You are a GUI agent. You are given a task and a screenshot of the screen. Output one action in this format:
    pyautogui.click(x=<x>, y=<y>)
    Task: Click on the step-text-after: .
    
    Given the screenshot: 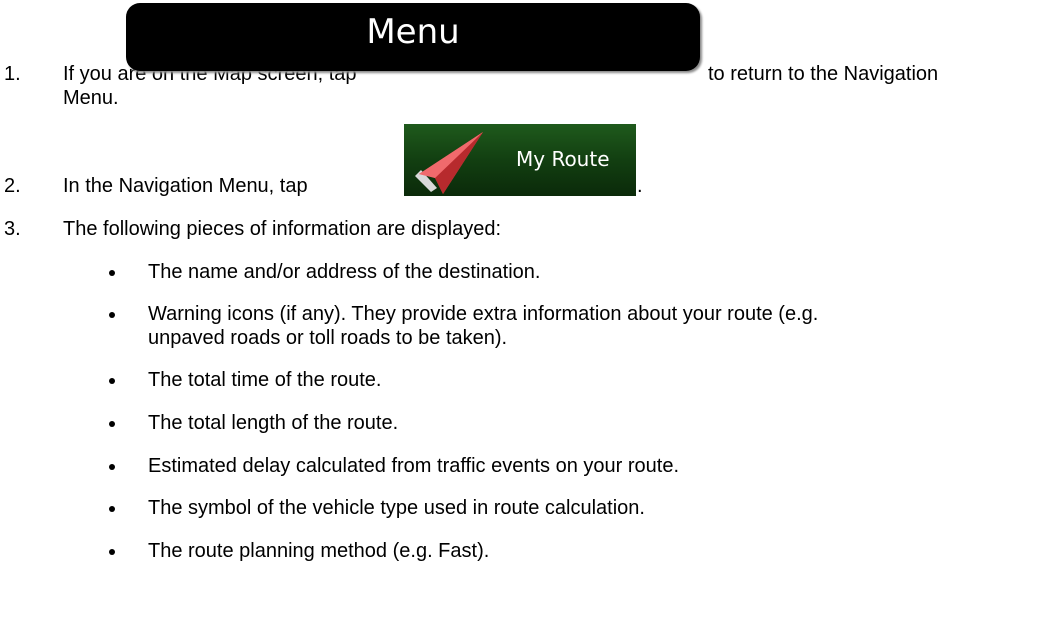 What is the action you would take?
    pyautogui.click(x=640, y=186)
    